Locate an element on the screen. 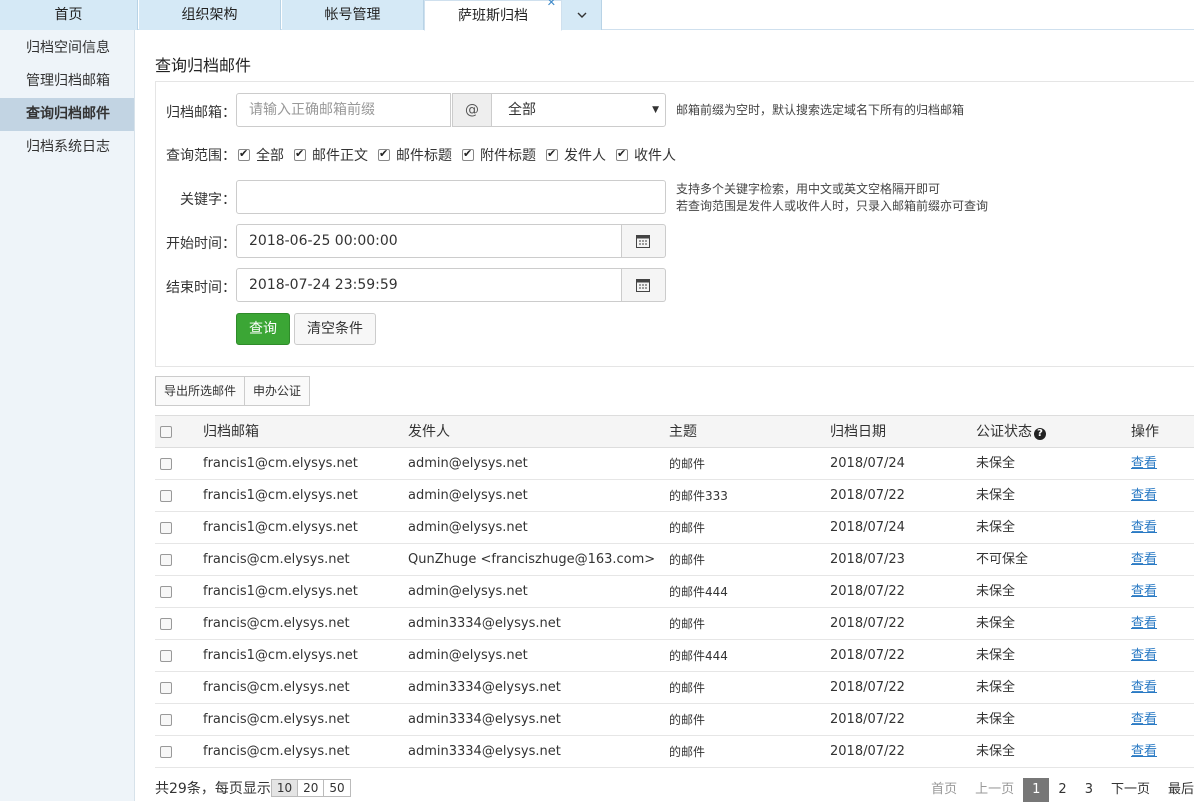 This screenshot has height=802, width=1194. end-time-label: 结束时间： is located at coordinates (201, 288).